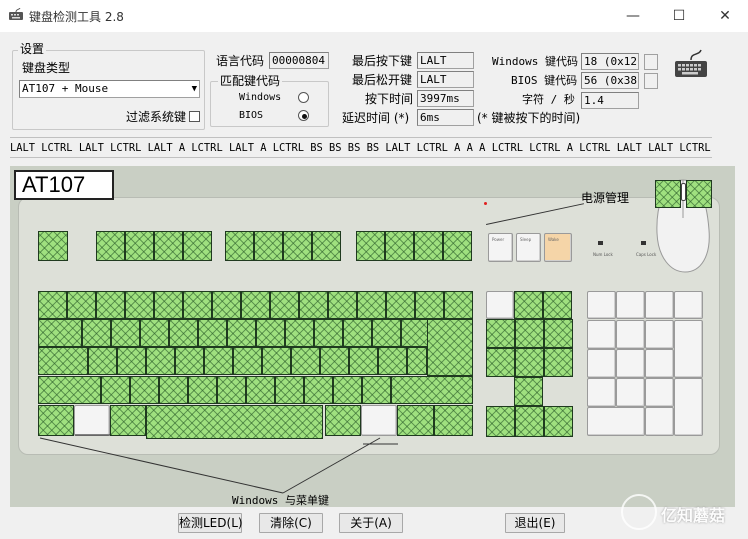  What do you see at coordinates (210, 523) in the screenshot?
I see `detect-led-button: 检测LED(L)` at bounding box center [210, 523].